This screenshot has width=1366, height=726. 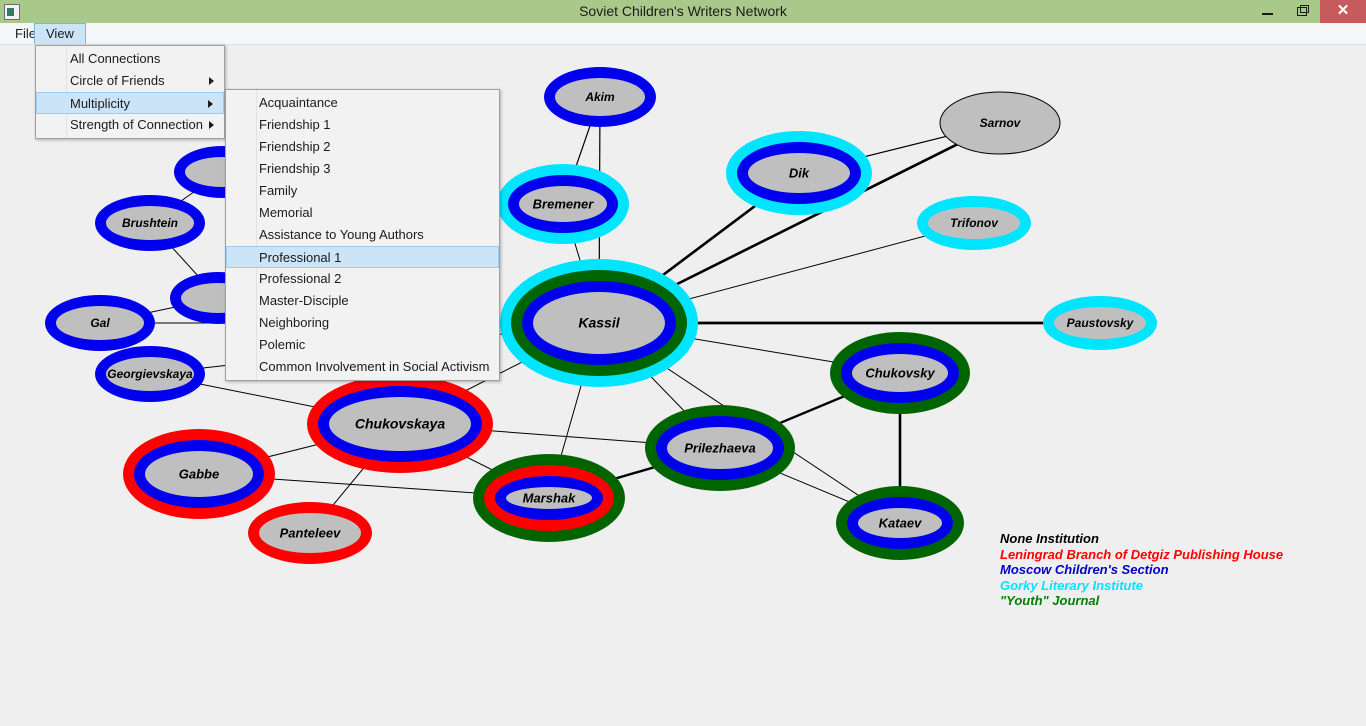 I want to click on multiplicity-item-friendship-2: Friendship 2, so click(x=362, y=147).